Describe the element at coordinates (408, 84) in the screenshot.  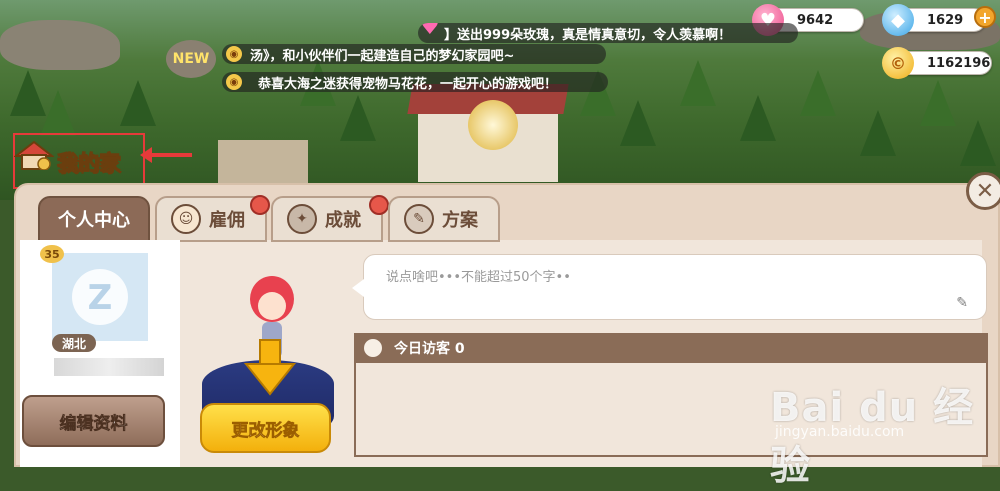
I see `broadcast-text-3: 恭喜大海之迷获得宠物马花花，一起开心的游戏吧！` at that location.